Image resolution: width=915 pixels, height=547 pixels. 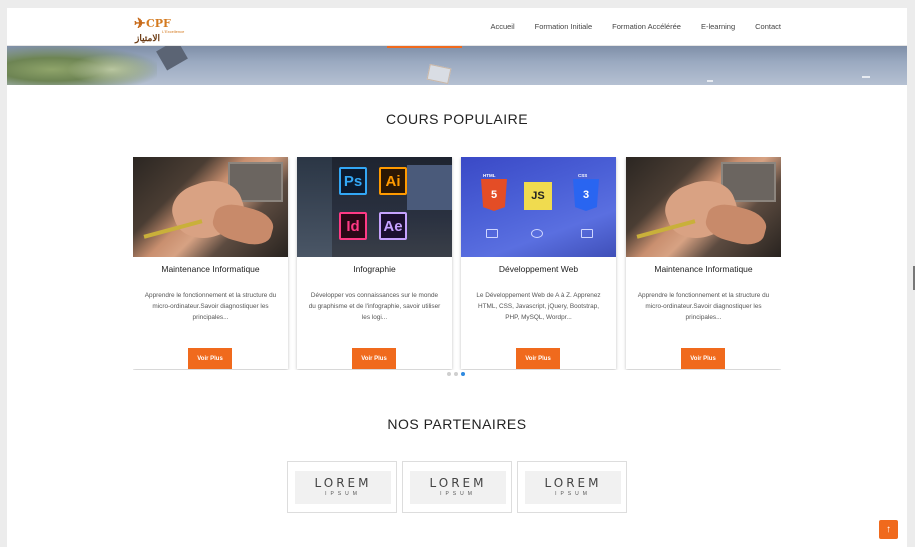 What do you see at coordinates (537, 233) in the screenshot?
I see `gear-icon` at bounding box center [537, 233].